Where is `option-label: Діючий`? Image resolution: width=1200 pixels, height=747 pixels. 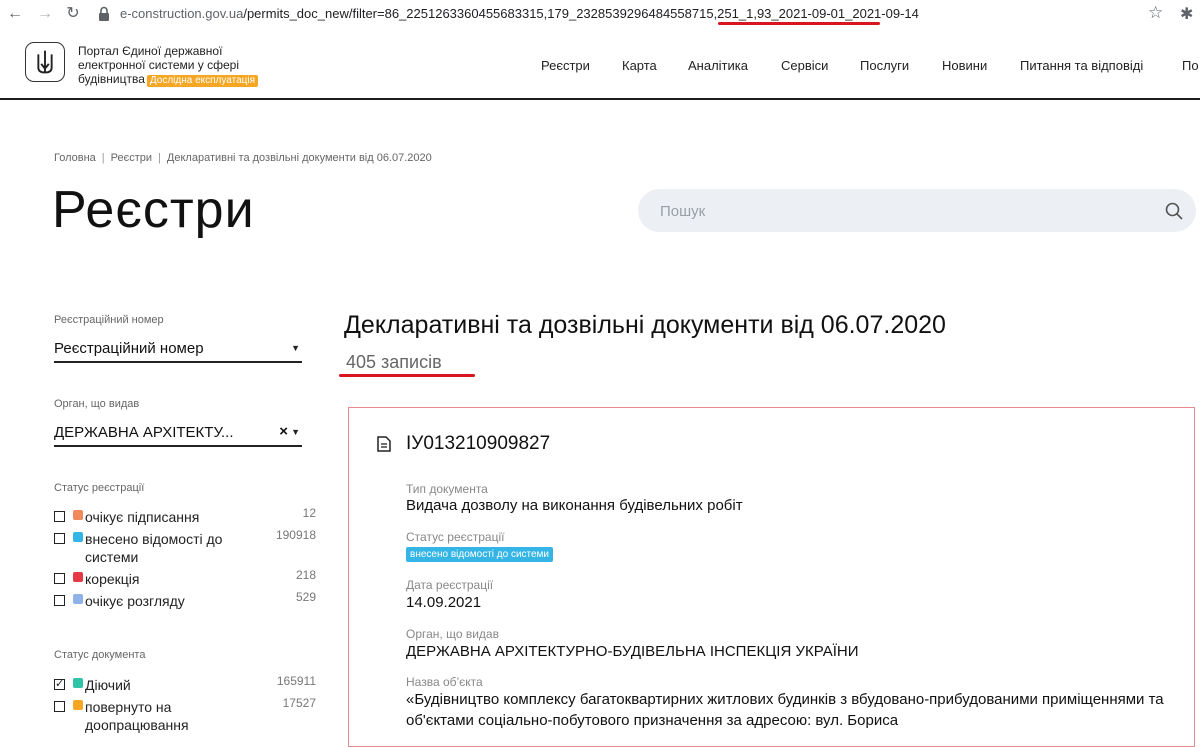 option-label: Діючий is located at coordinates (108, 685).